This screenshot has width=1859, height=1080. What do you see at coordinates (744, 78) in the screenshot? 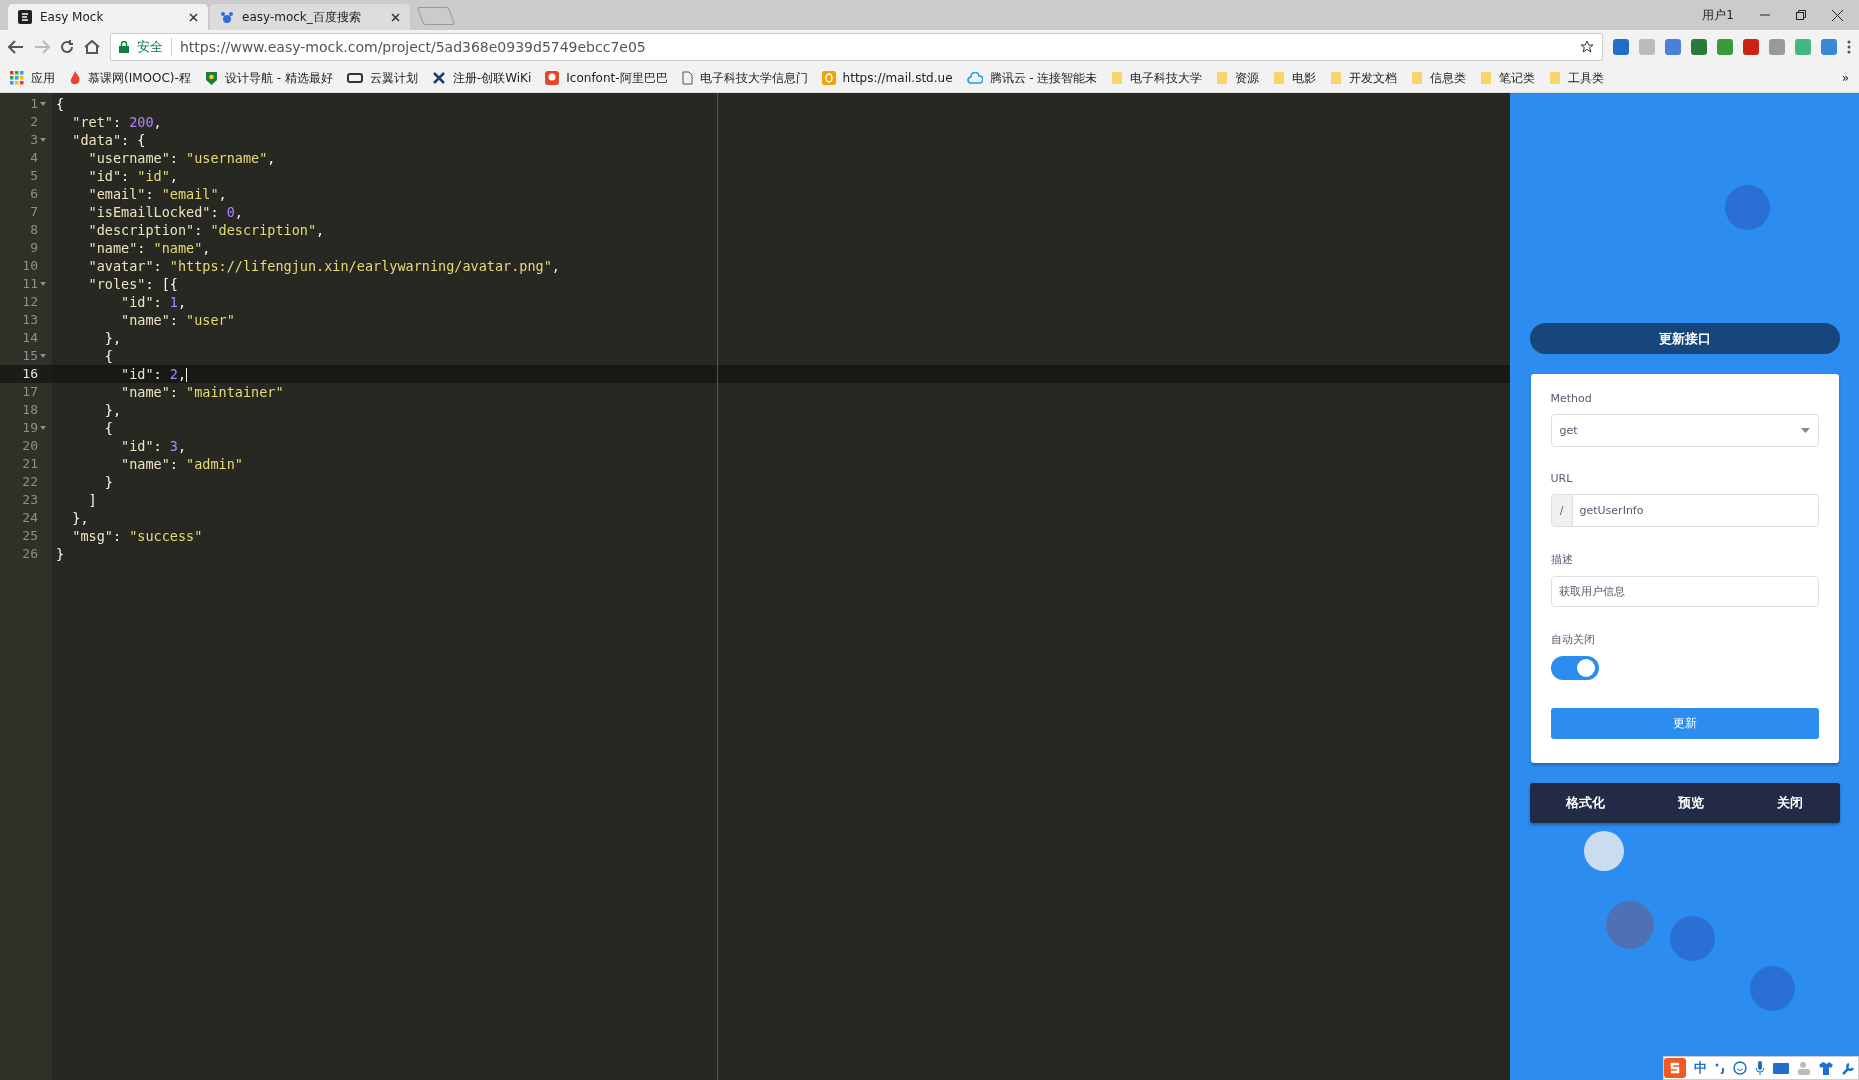
I see `bookmark-link: 电子科技大学信息门` at bounding box center [744, 78].